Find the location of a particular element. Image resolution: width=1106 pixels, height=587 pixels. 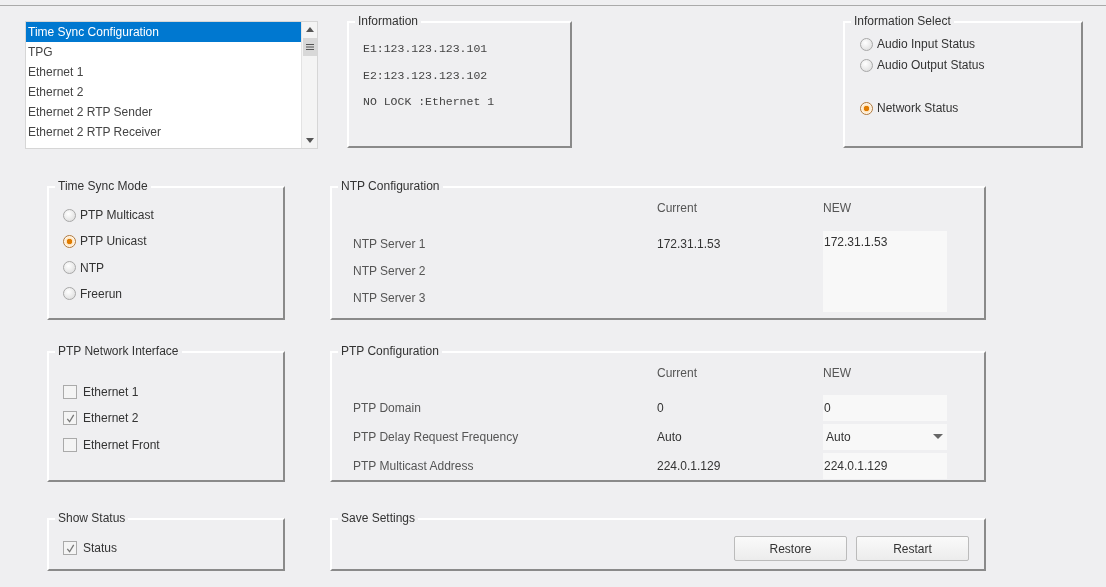

radio-option: NTP is located at coordinates (83, 267).